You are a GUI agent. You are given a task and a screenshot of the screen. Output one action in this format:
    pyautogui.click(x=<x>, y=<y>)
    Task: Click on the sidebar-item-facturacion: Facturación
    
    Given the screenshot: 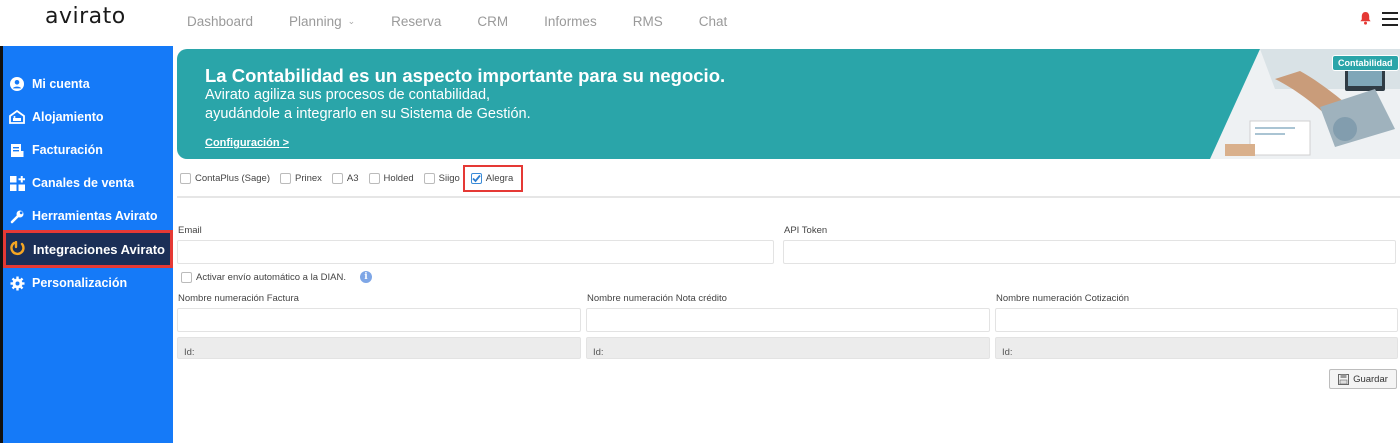 What is the action you would take?
    pyautogui.click(x=88, y=150)
    